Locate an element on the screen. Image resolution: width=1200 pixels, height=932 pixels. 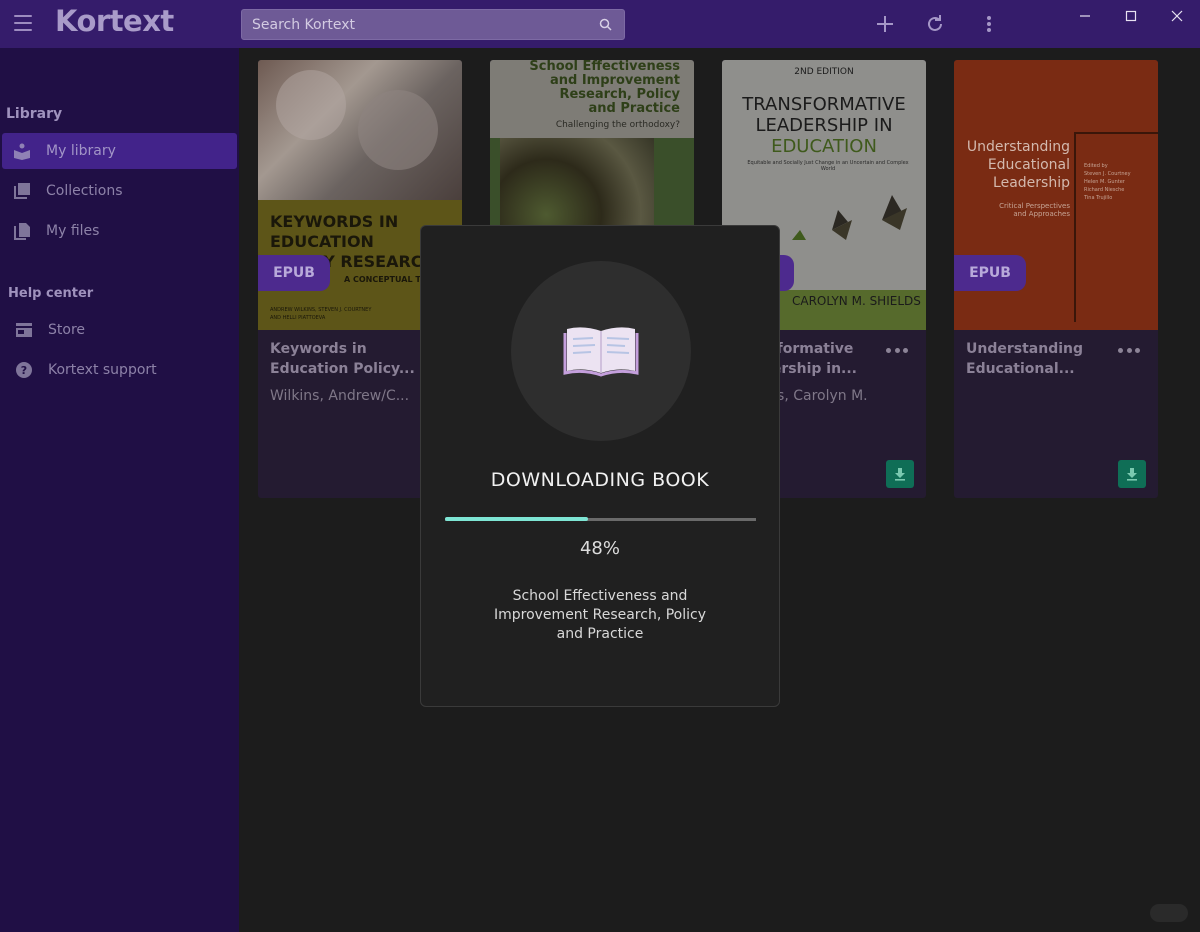
refresh-icon is located at coordinates (935, 23).